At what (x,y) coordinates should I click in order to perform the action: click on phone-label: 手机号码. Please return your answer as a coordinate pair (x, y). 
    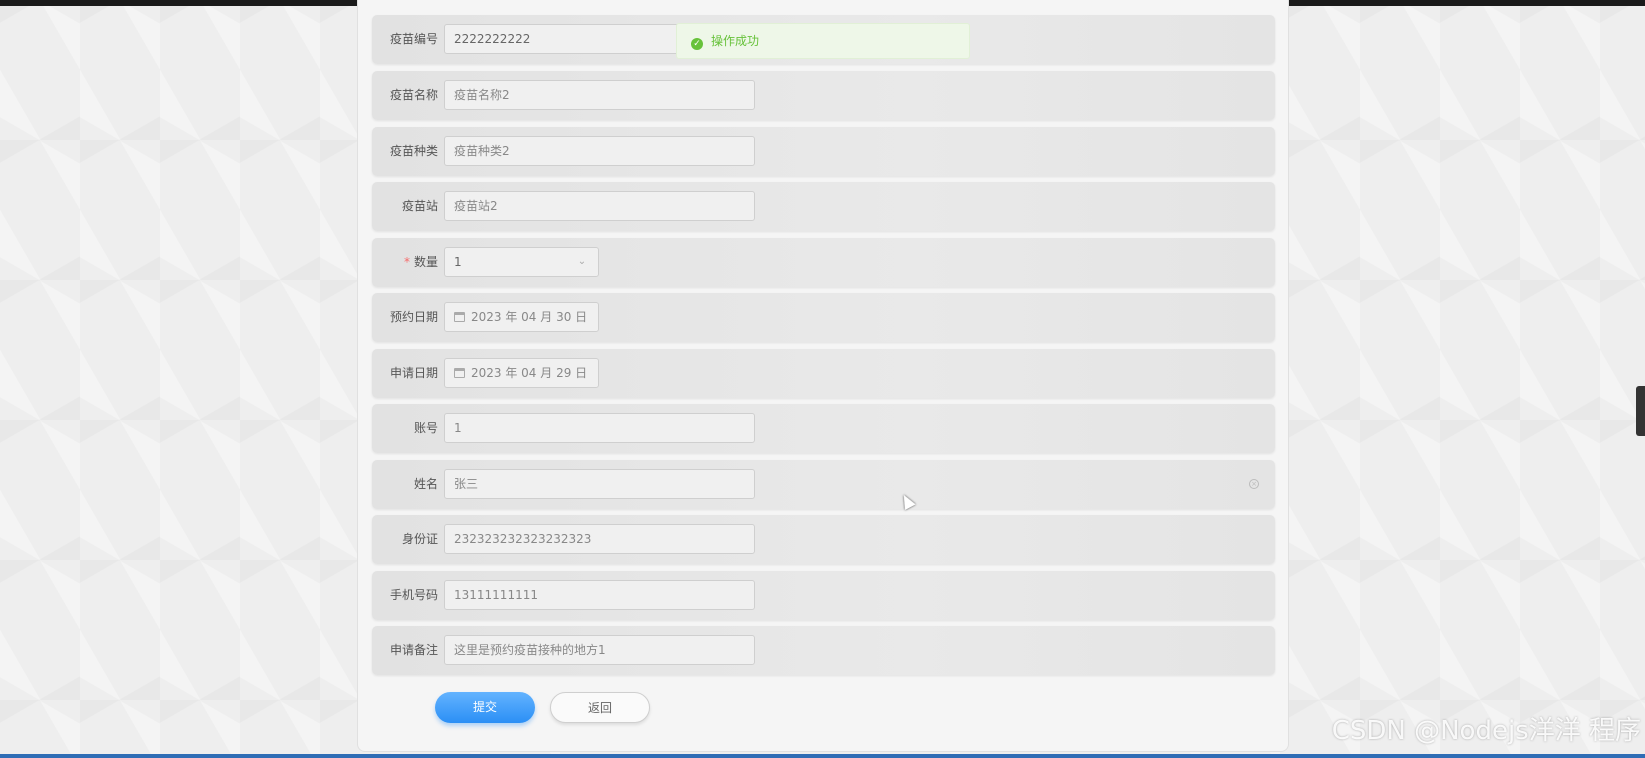
    Looking at the image, I should click on (413, 595).